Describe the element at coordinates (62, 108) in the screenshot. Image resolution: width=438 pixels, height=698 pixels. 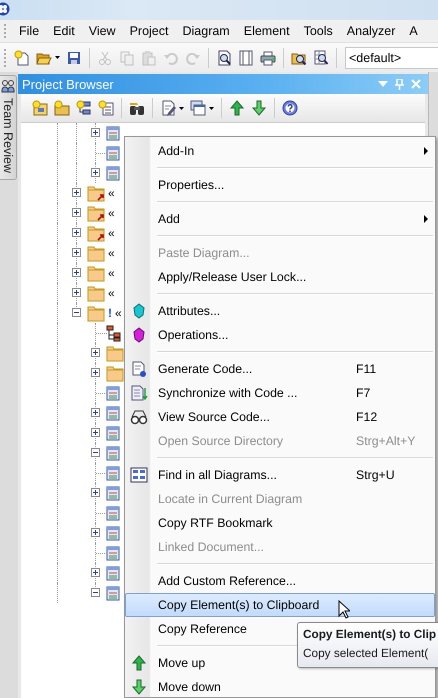
I see `new-folder-icon` at that location.